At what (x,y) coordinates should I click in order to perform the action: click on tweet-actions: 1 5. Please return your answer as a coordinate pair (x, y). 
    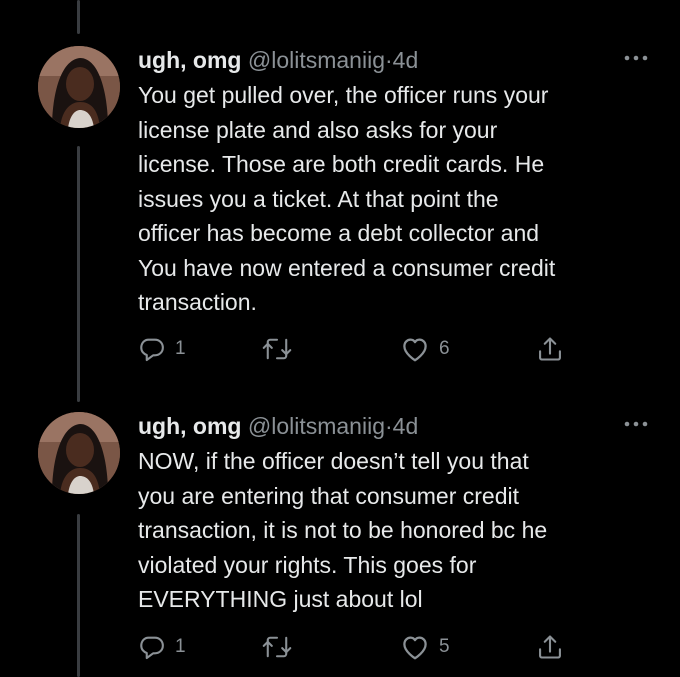
    Looking at the image, I should click on (358, 647).